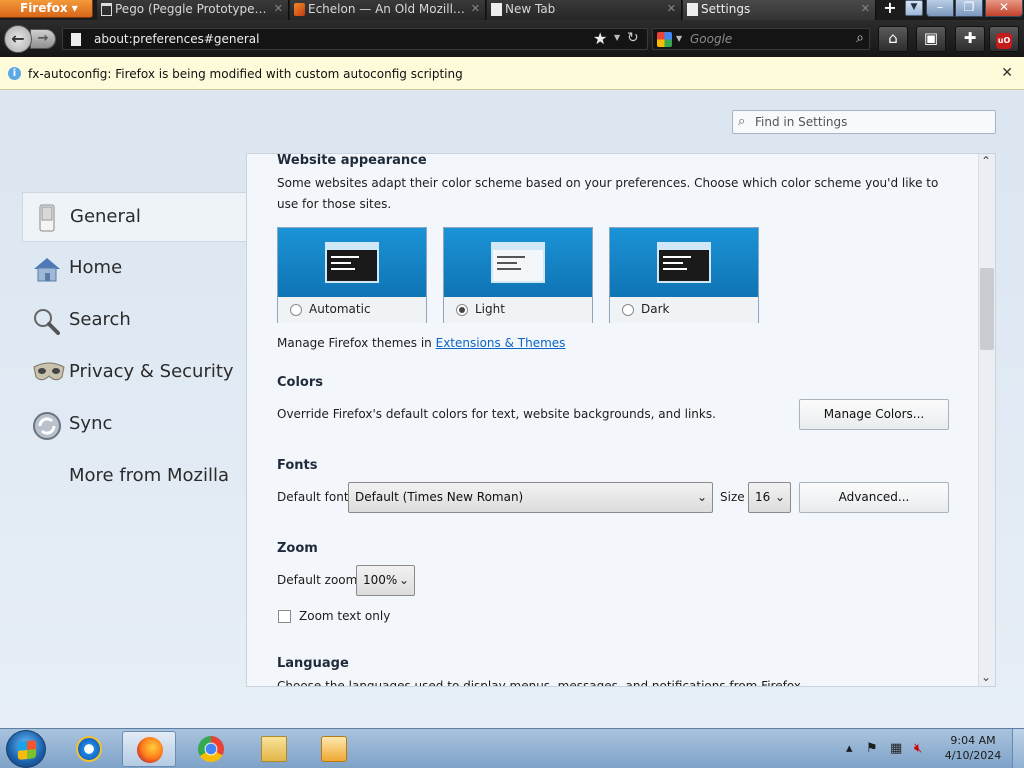 The image size is (1024, 768). I want to click on folder-icon, so click(274, 749).